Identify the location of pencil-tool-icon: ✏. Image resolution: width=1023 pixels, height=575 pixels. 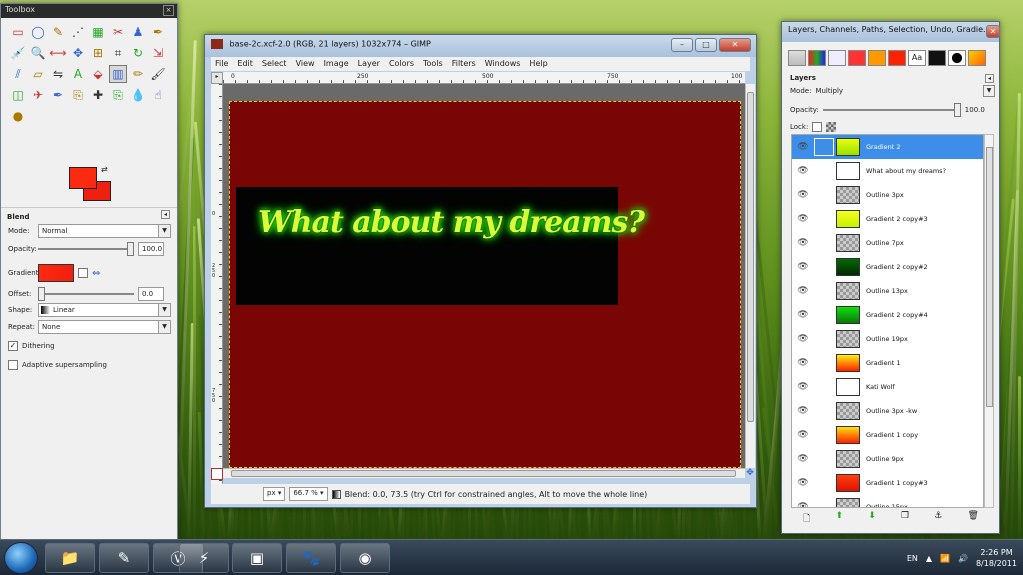
(138, 74).